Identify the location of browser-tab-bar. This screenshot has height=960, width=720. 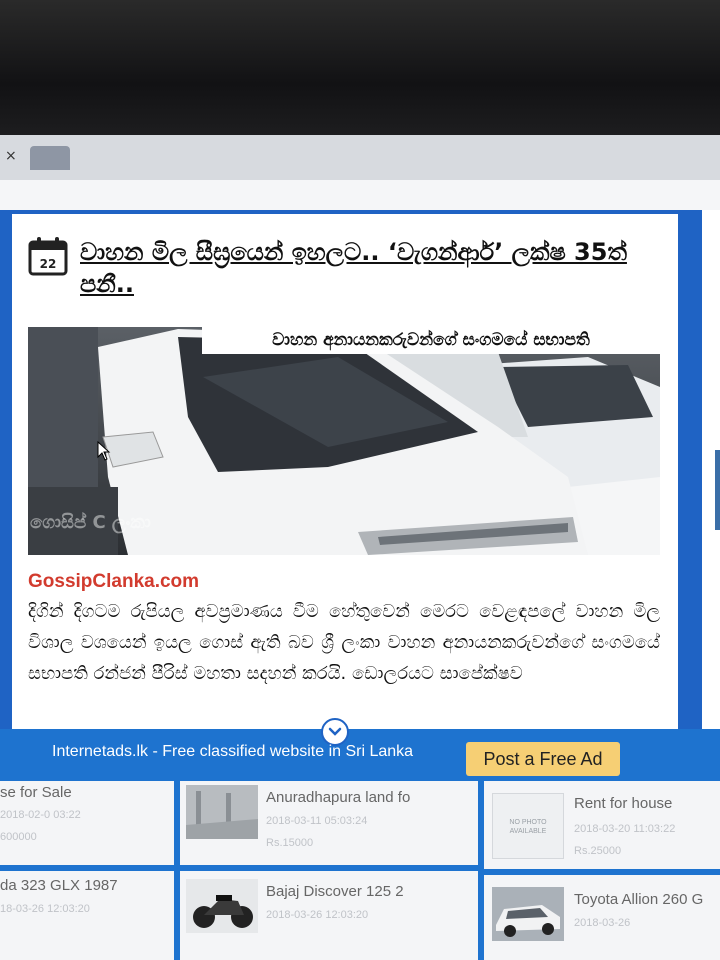
(360, 158).